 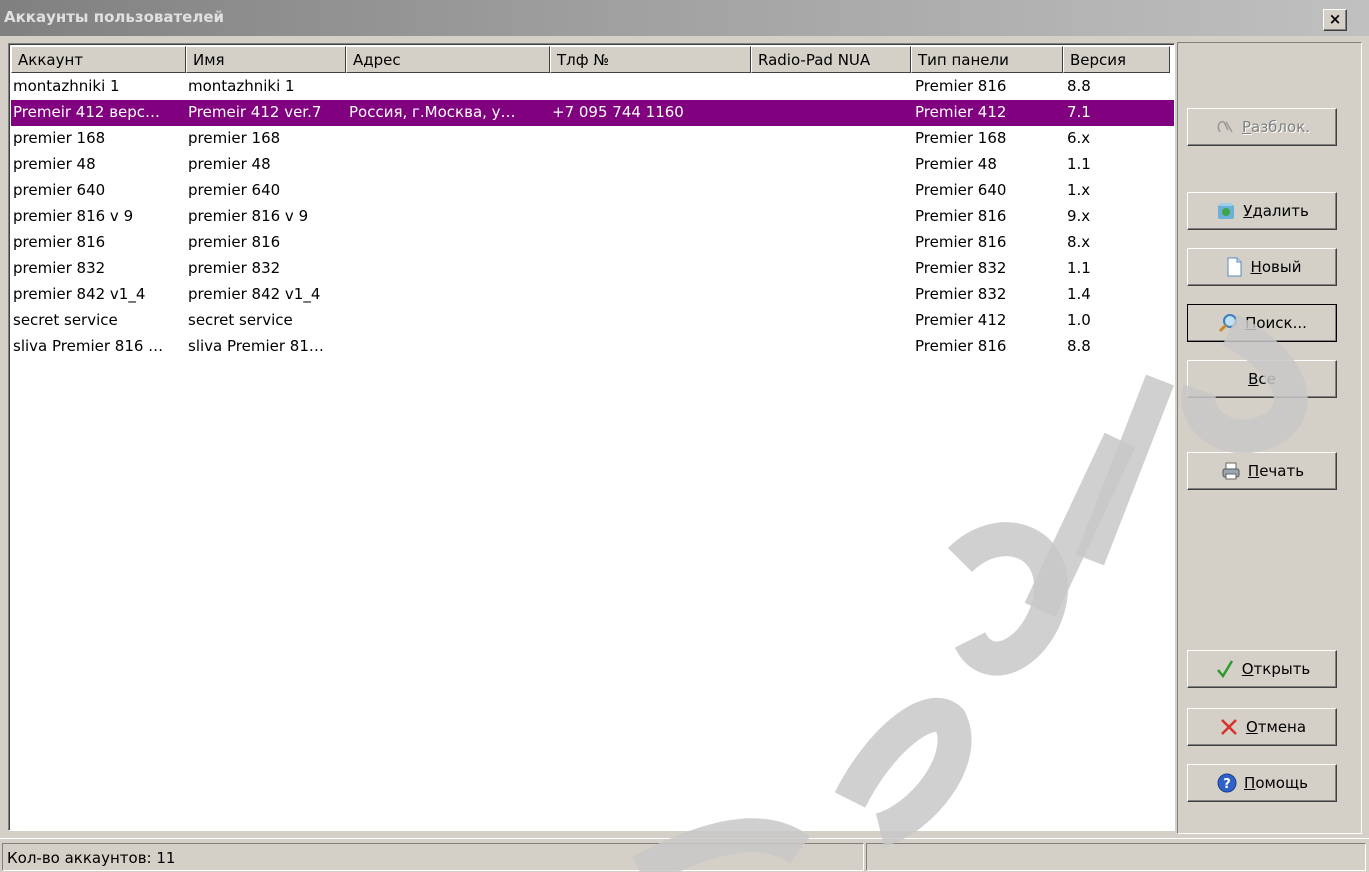 I want to click on cell-account: secret service, so click(x=65, y=320).